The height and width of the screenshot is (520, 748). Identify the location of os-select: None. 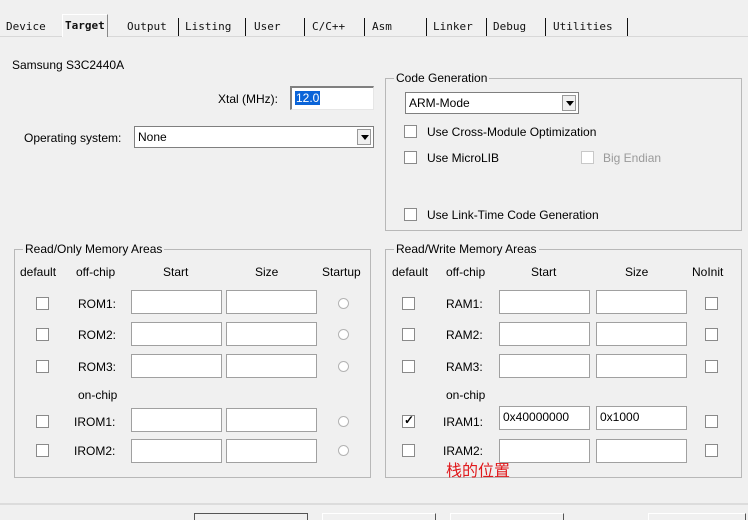
(254, 137).